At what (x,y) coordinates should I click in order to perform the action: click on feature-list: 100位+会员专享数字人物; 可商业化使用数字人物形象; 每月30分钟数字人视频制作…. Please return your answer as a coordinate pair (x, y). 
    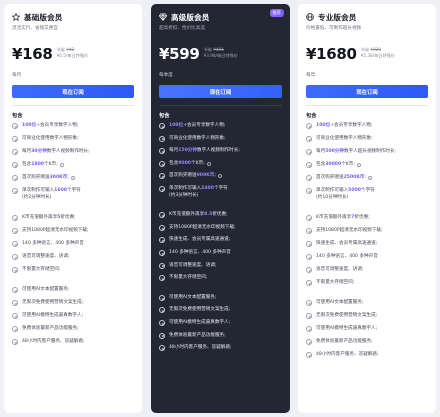
    Looking at the image, I should click on (73, 234).